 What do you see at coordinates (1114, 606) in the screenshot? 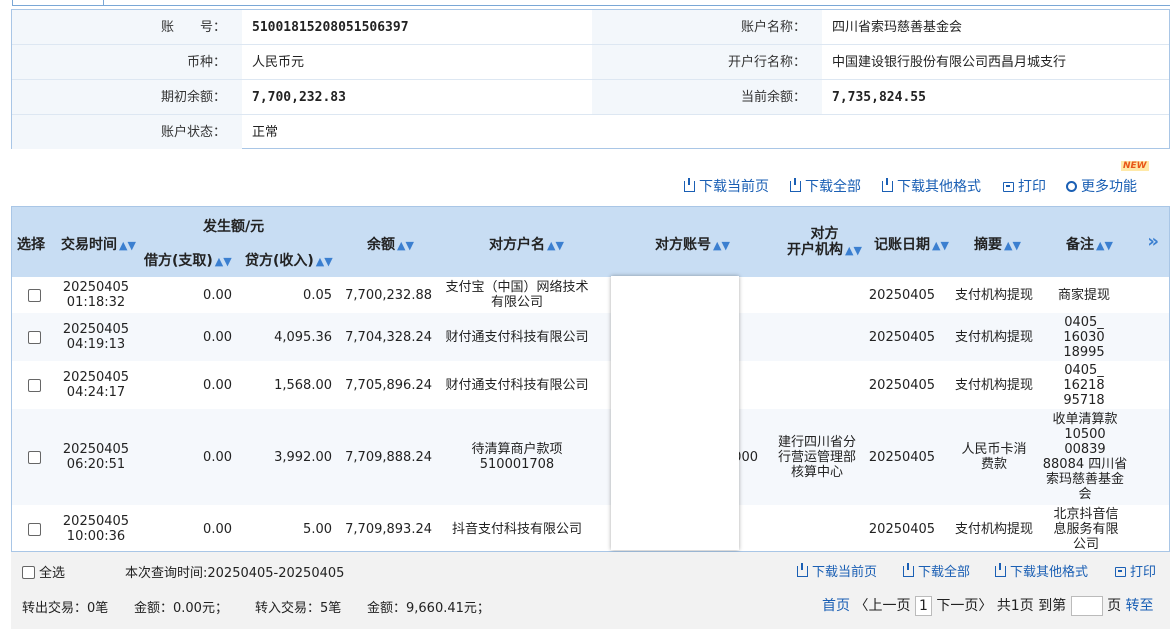
I see `page-unit-label: 页` at bounding box center [1114, 606].